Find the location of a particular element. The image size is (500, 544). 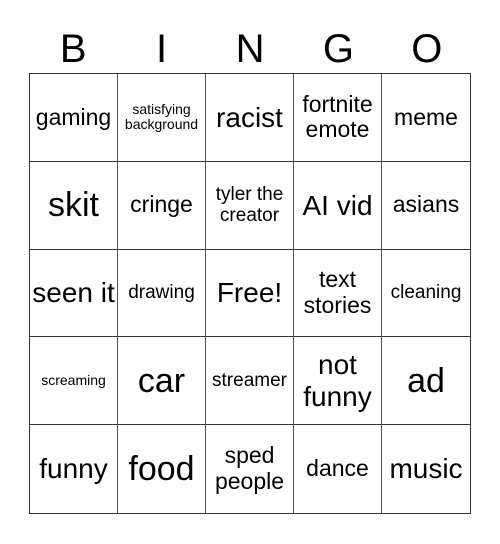

bingo-cell-text: racist is located at coordinates (249, 117).